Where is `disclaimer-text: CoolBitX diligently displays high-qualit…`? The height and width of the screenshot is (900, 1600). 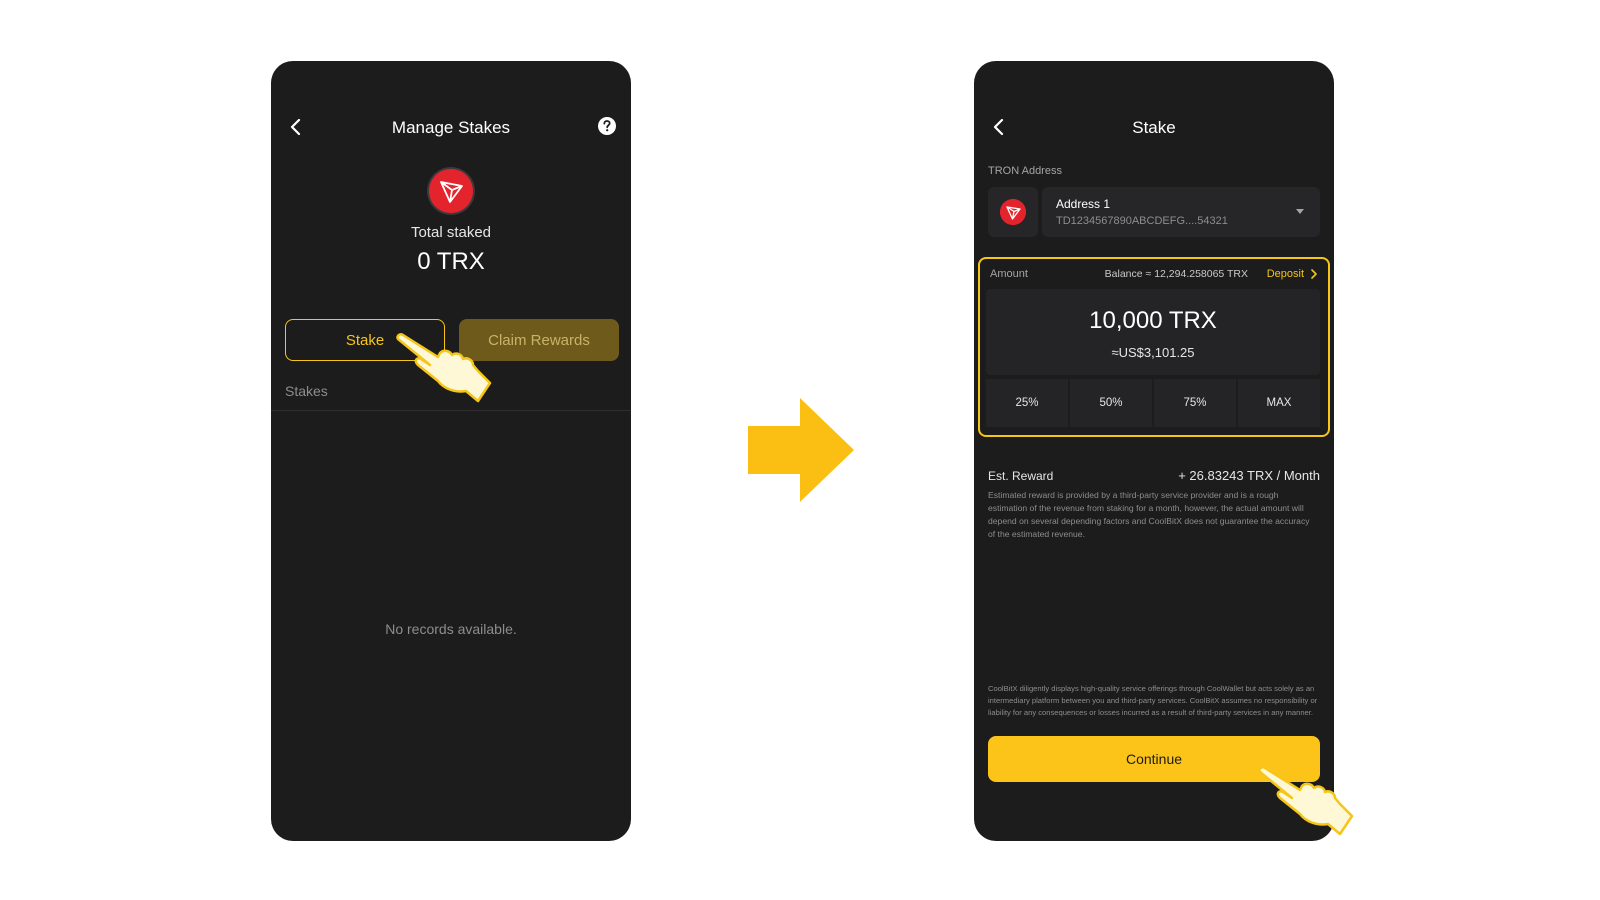 disclaimer-text: CoolBitX diligently displays high-qualit… is located at coordinates (1153, 700).